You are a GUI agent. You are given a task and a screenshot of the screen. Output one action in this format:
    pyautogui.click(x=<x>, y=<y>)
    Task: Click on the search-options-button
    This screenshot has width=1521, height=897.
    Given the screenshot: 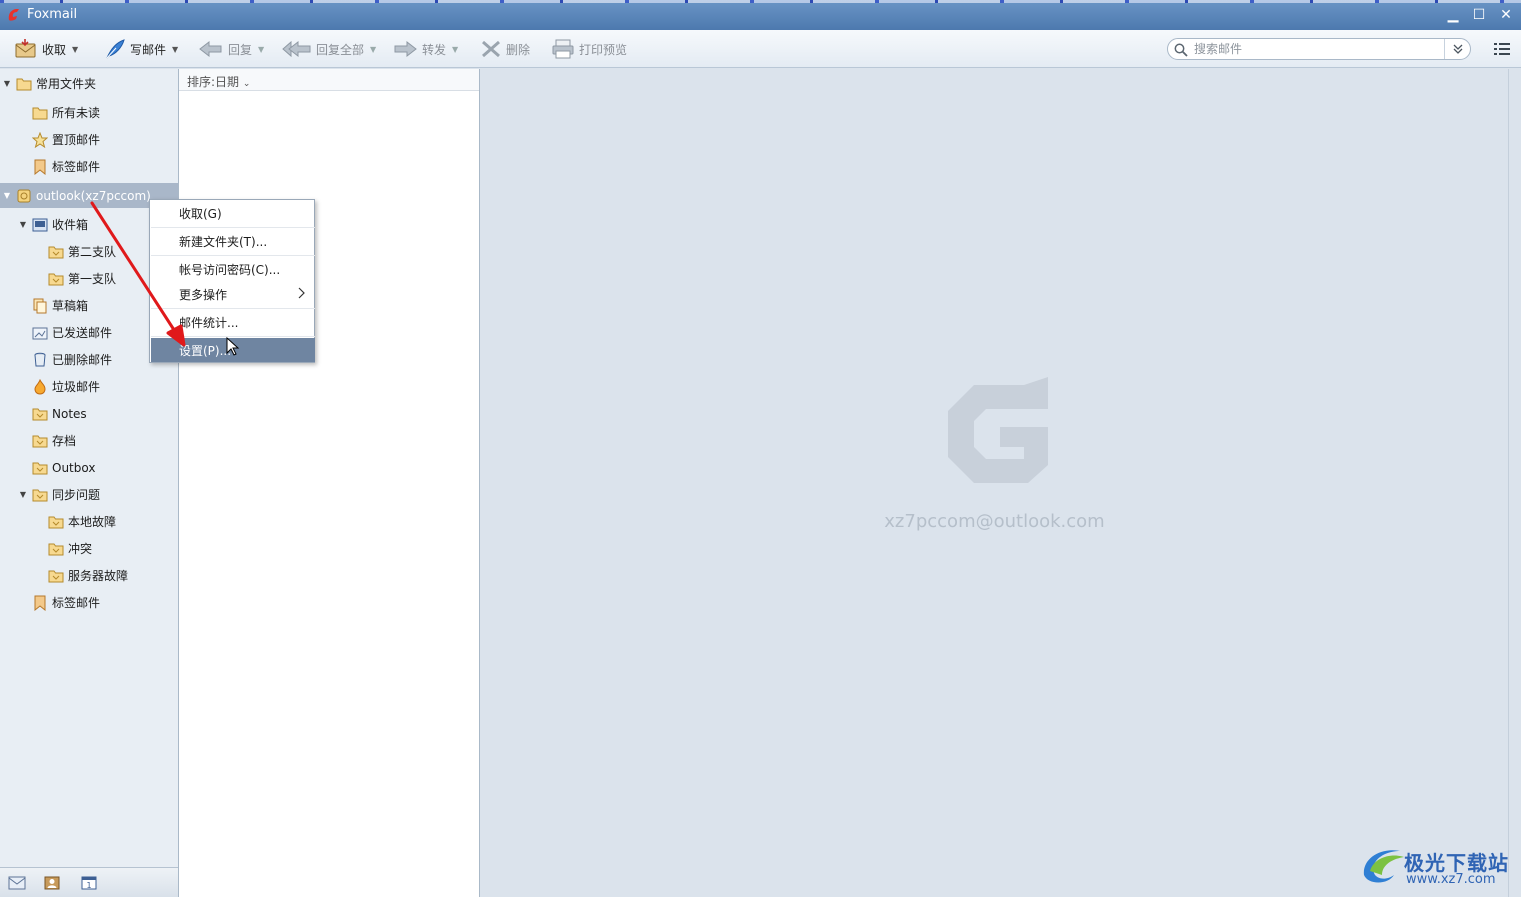 What is the action you would take?
    pyautogui.click(x=1457, y=49)
    